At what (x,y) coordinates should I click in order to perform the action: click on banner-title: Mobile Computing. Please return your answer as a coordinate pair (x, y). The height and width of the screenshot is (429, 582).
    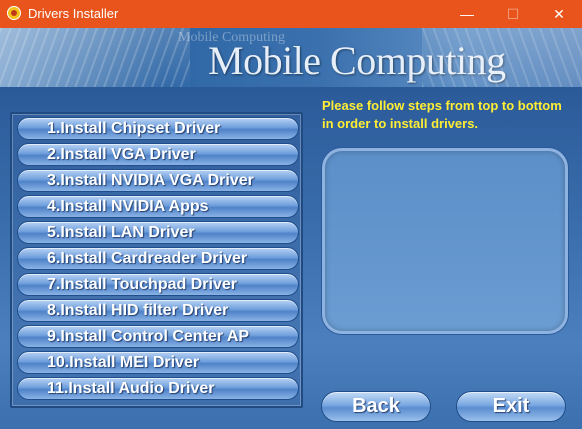
    Looking at the image, I should click on (357, 60).